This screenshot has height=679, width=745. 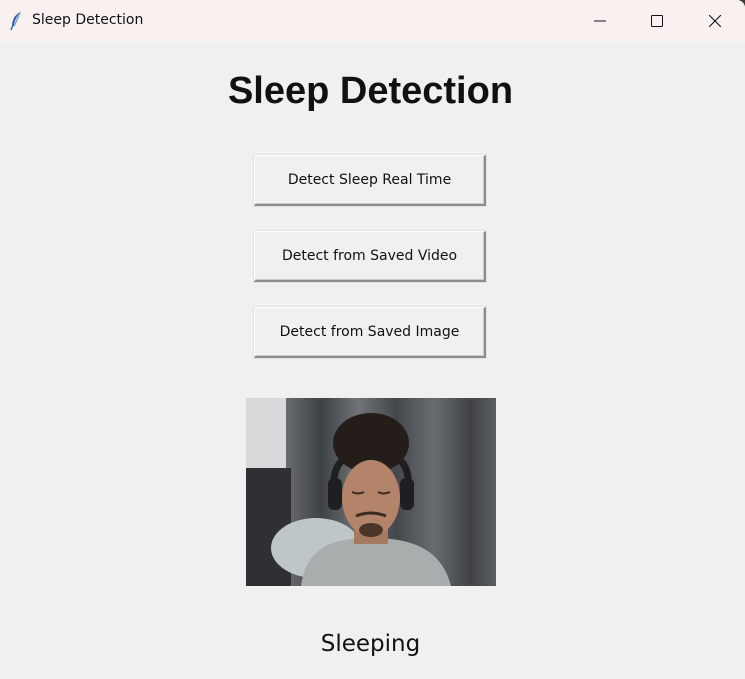 I want to click on close-button, so click(x=715, y=21).